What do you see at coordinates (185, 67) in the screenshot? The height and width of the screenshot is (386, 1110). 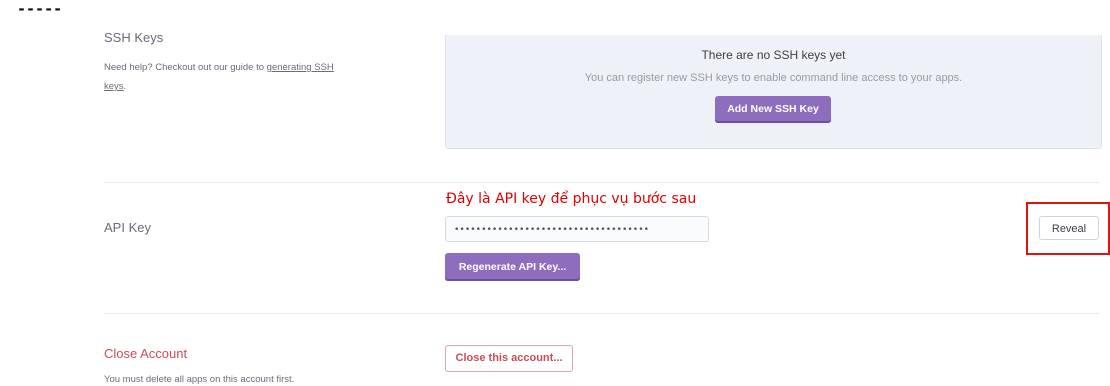 I see `ssh-help-prefix: Need help? Checkout out our guide to` at bounding box center [185, 67].